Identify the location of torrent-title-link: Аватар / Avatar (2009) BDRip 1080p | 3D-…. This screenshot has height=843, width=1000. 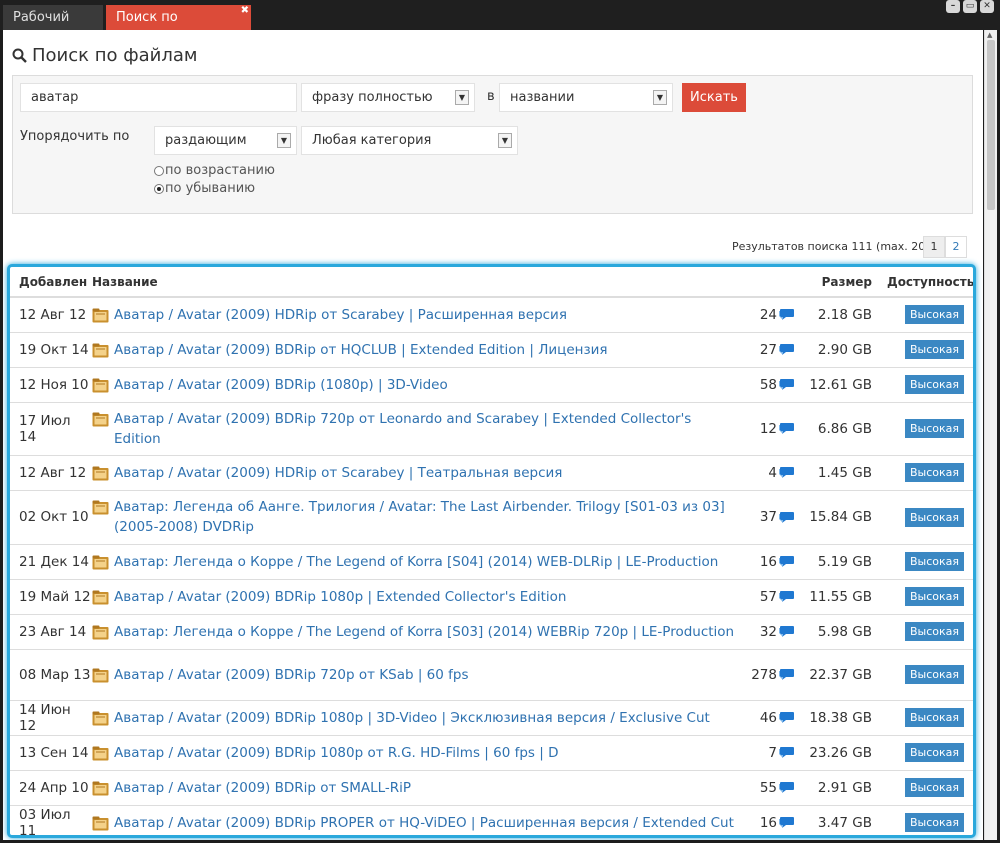
(412, 718).